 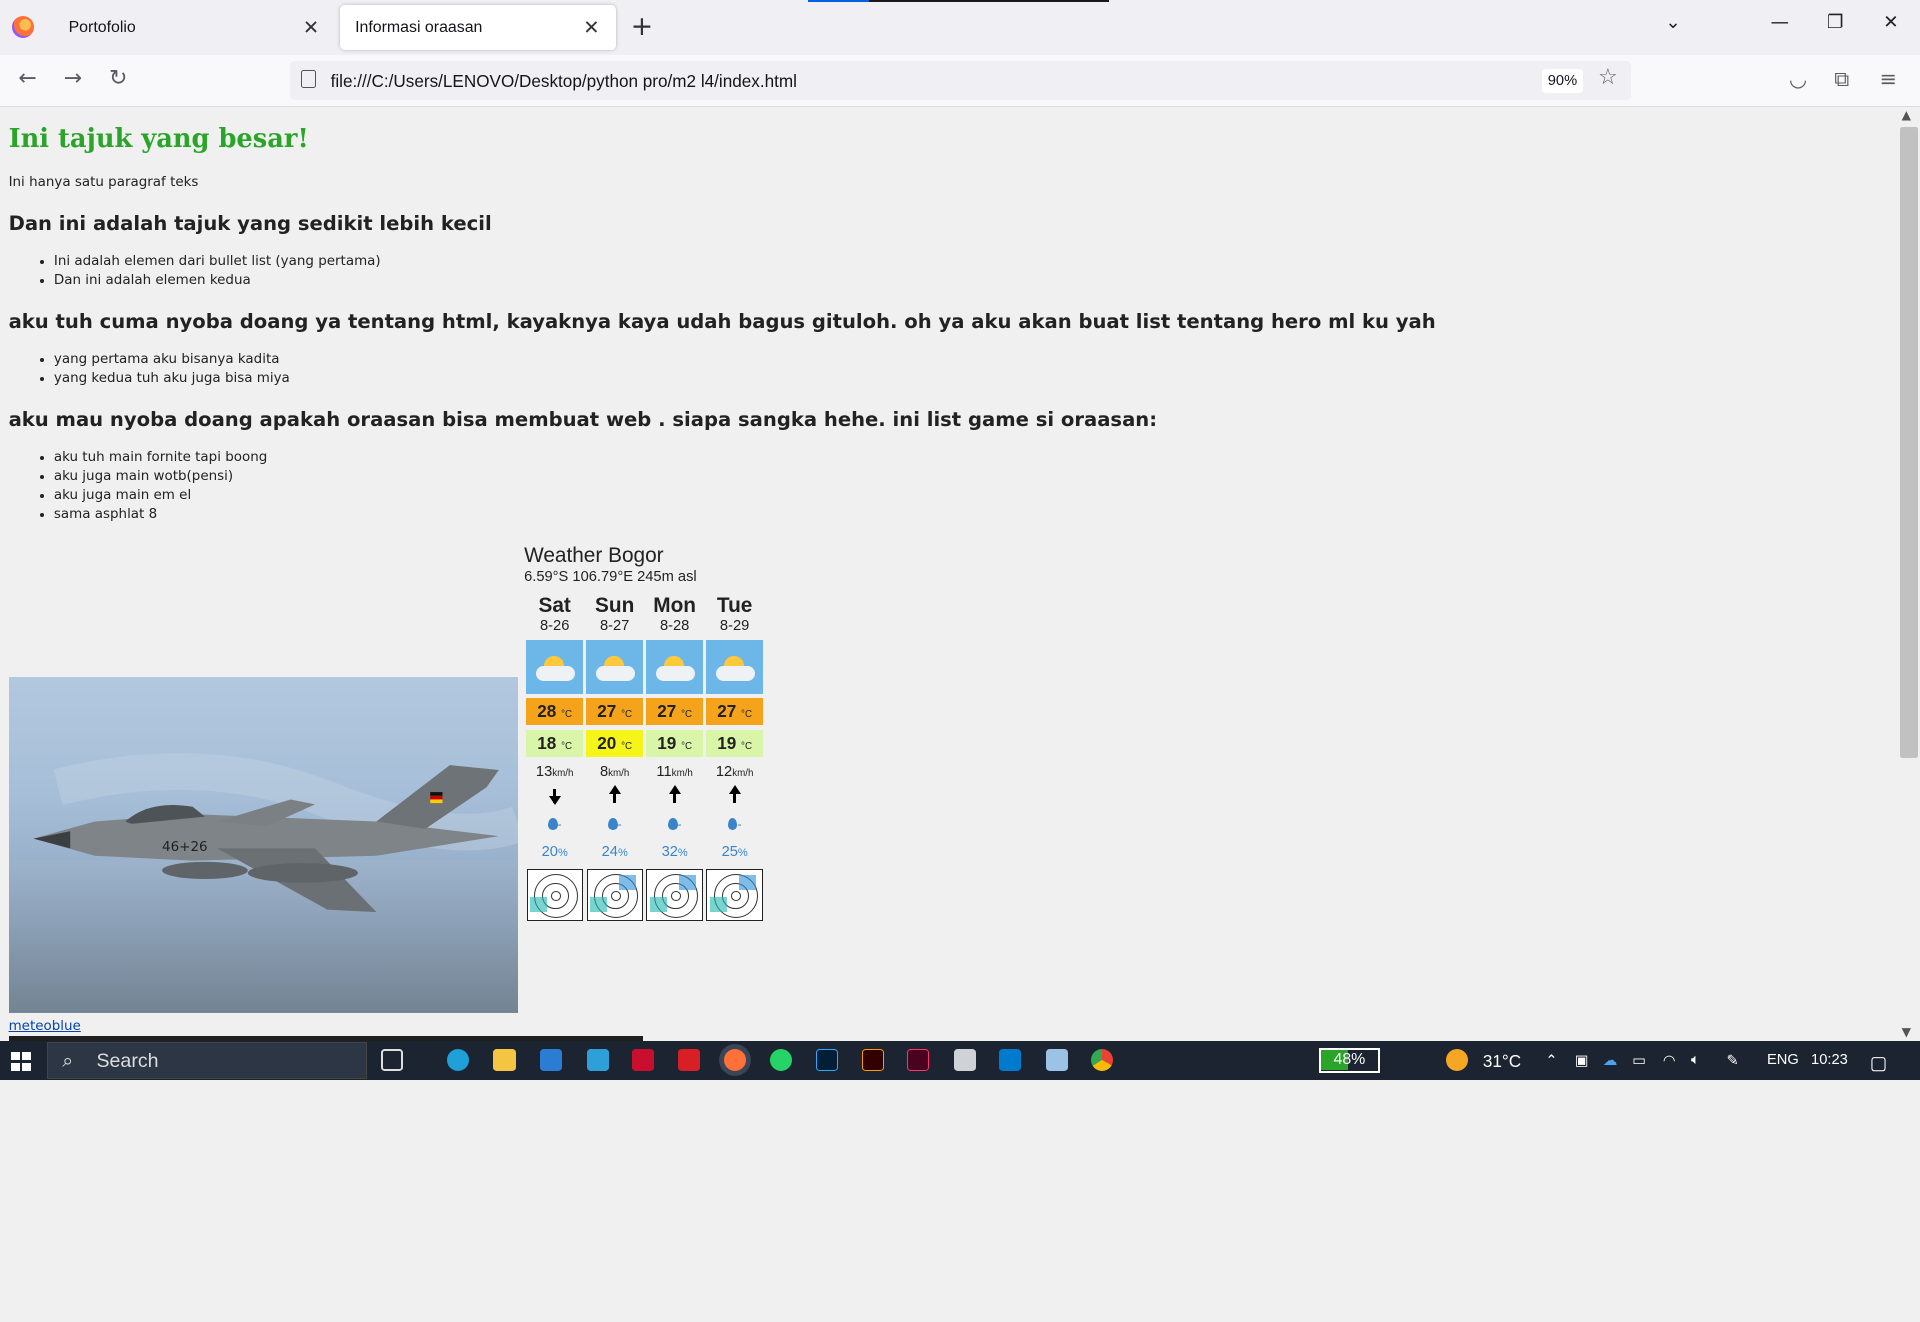 What do you see at coordinates (1562, 81) in the screenshot?
I see `zoom-indicator: 90%` at bounding box center [1562, 81].